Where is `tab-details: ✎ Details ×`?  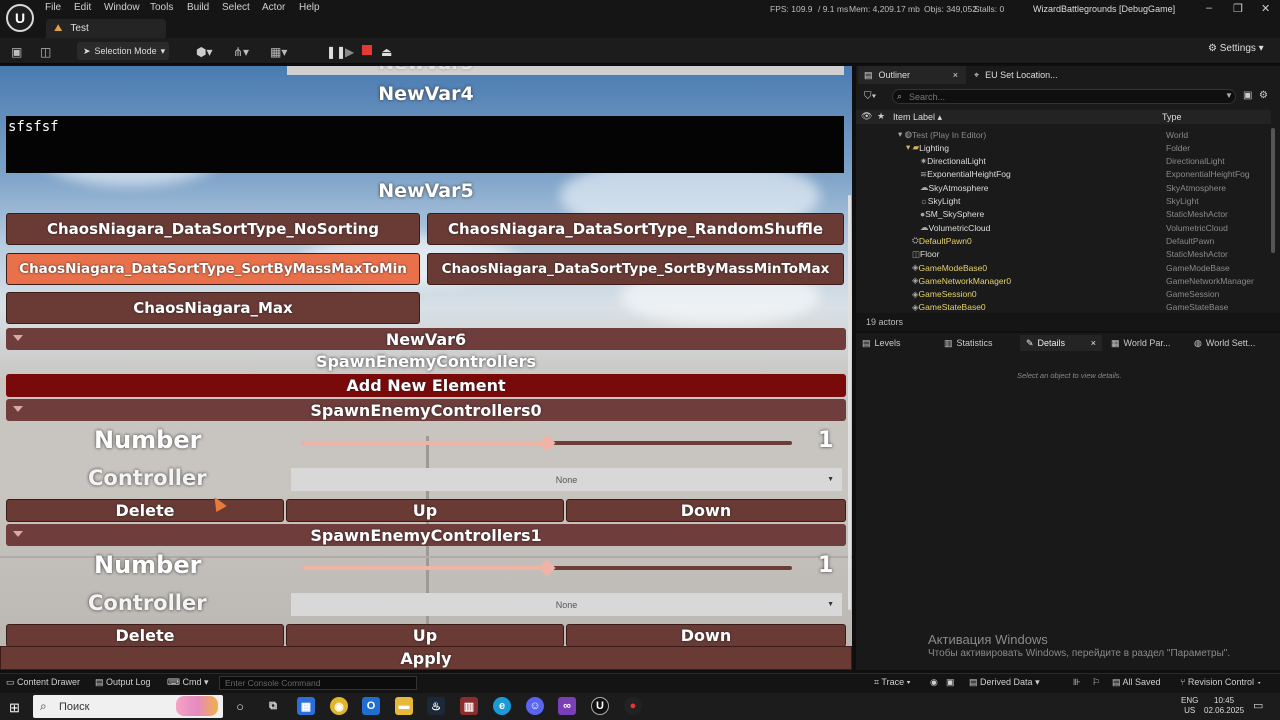
tab-details: ✎ Details × is located at coordinates (1061, 343).